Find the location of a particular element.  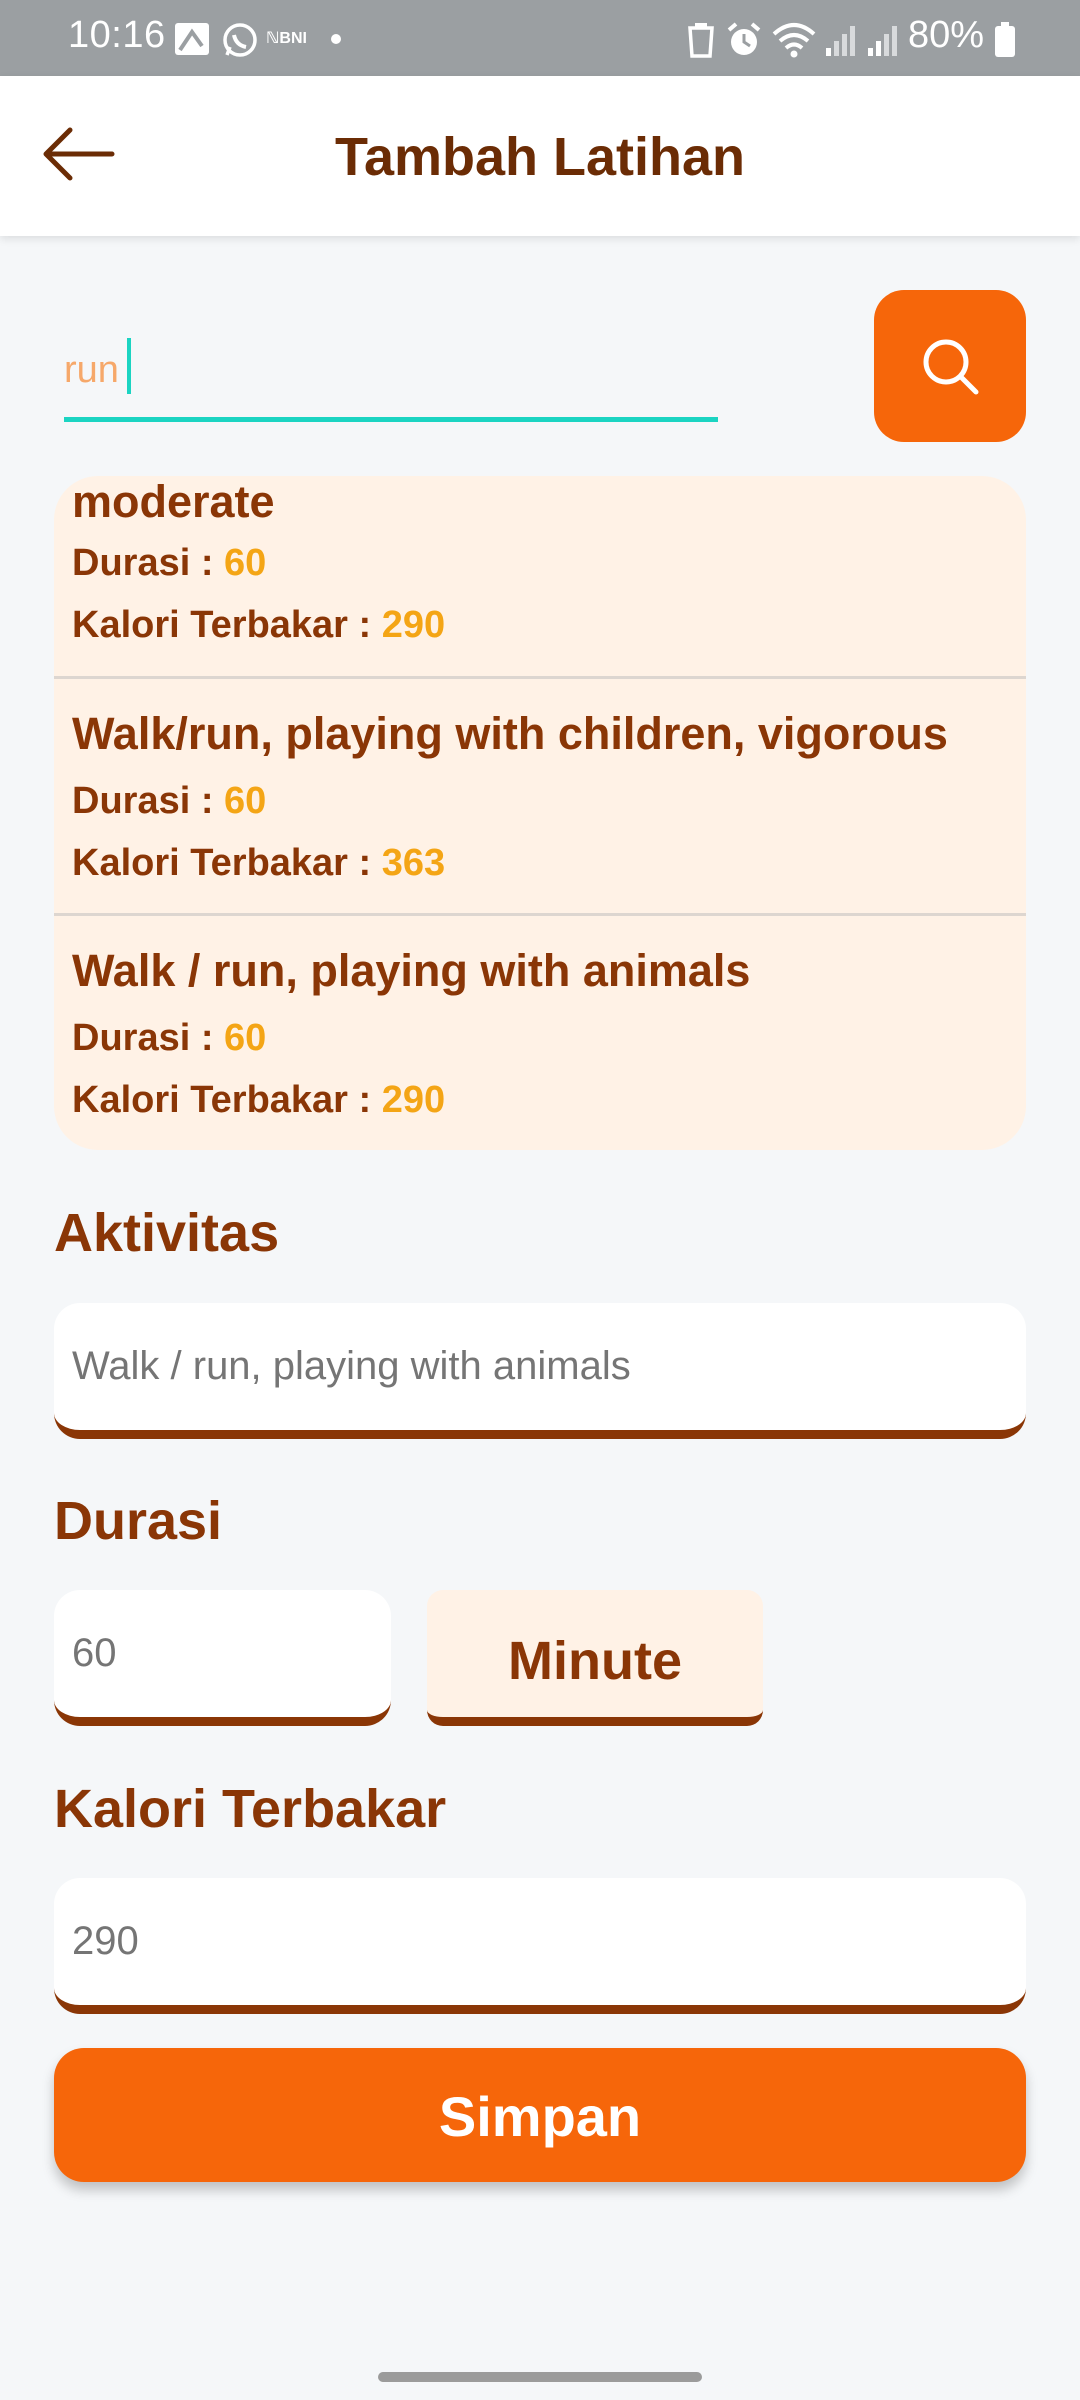

aktivitas-label: Aktivitas is located at coordinates (167, 1233).